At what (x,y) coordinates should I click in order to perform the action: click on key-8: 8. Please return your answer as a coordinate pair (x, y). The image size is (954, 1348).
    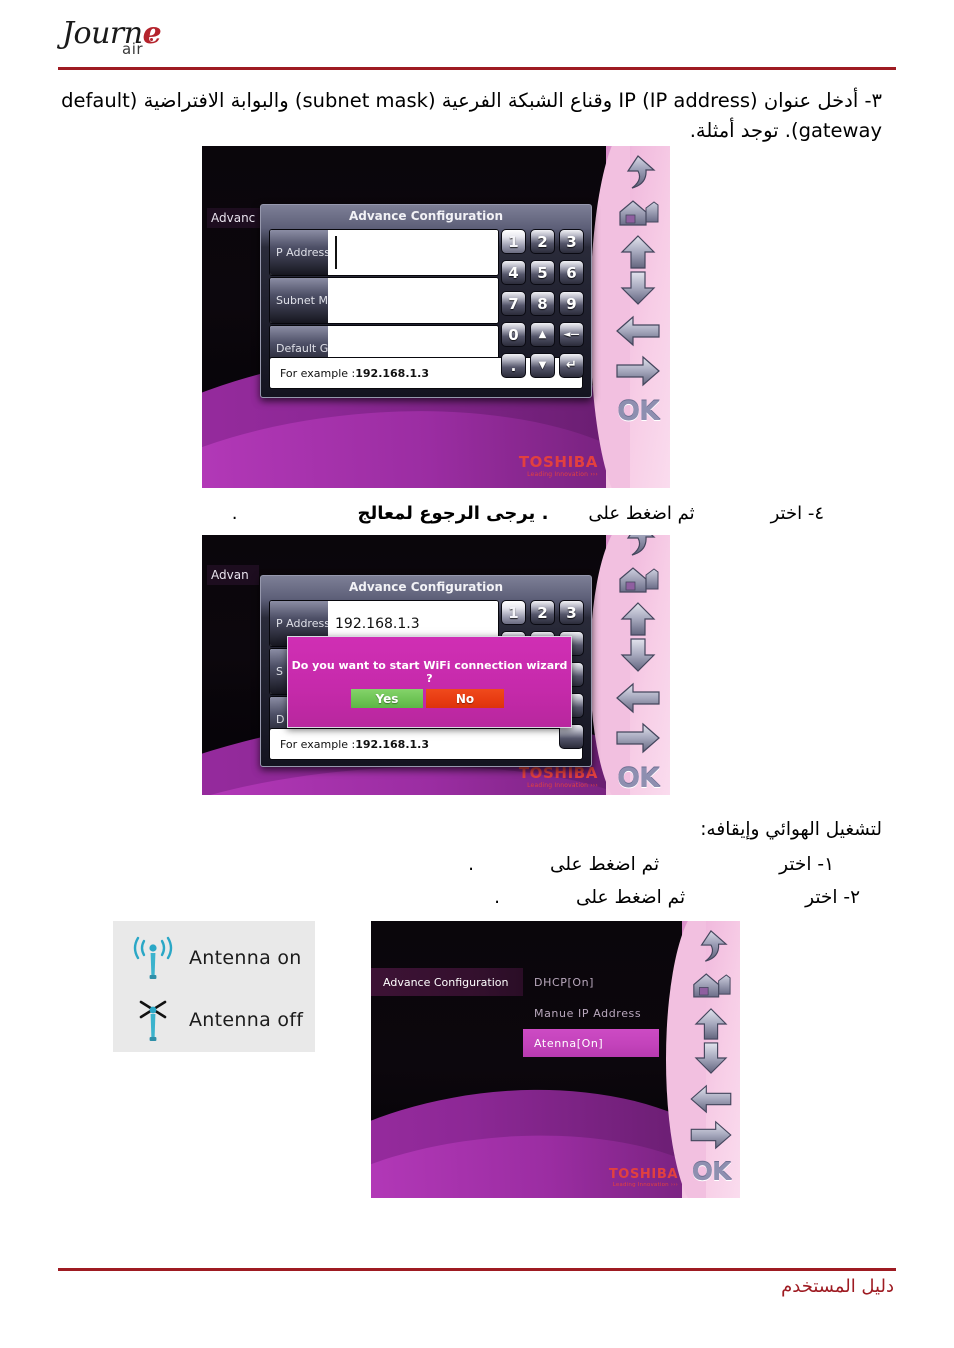
    Looking at the image, I should click on (542, 303).